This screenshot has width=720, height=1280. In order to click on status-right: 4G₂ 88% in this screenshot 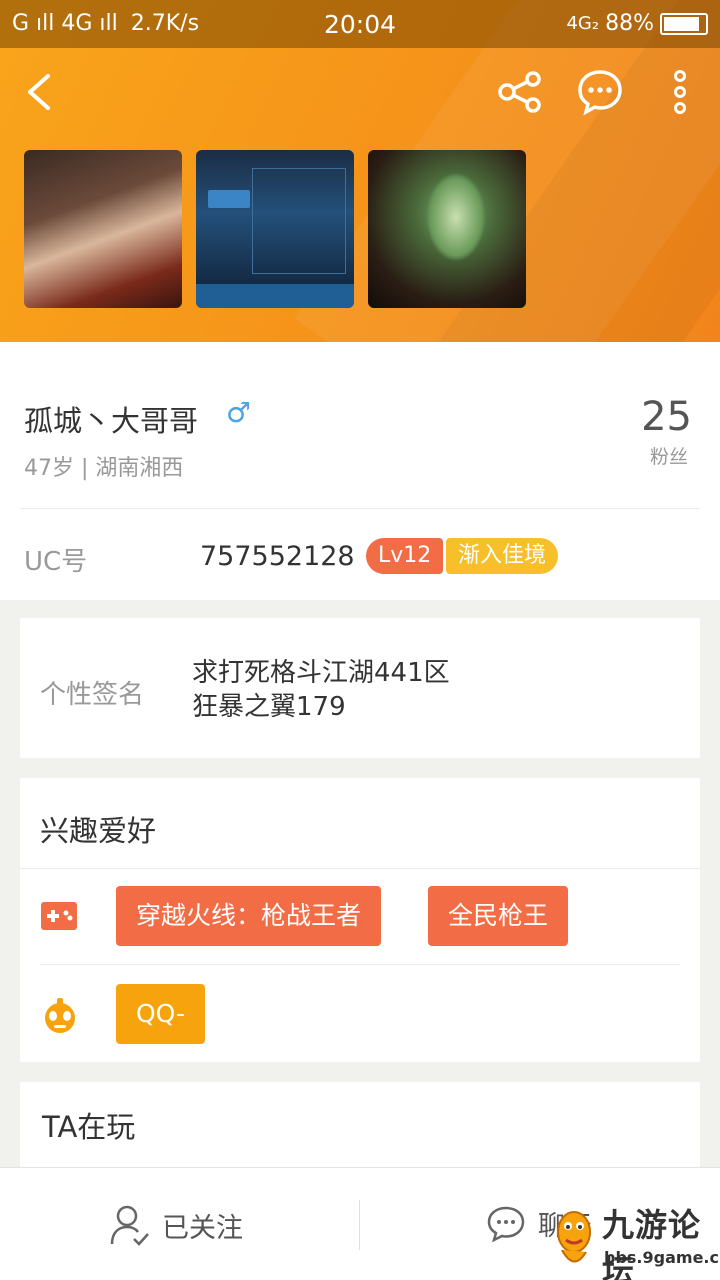, I will do `click(637, 23)`.